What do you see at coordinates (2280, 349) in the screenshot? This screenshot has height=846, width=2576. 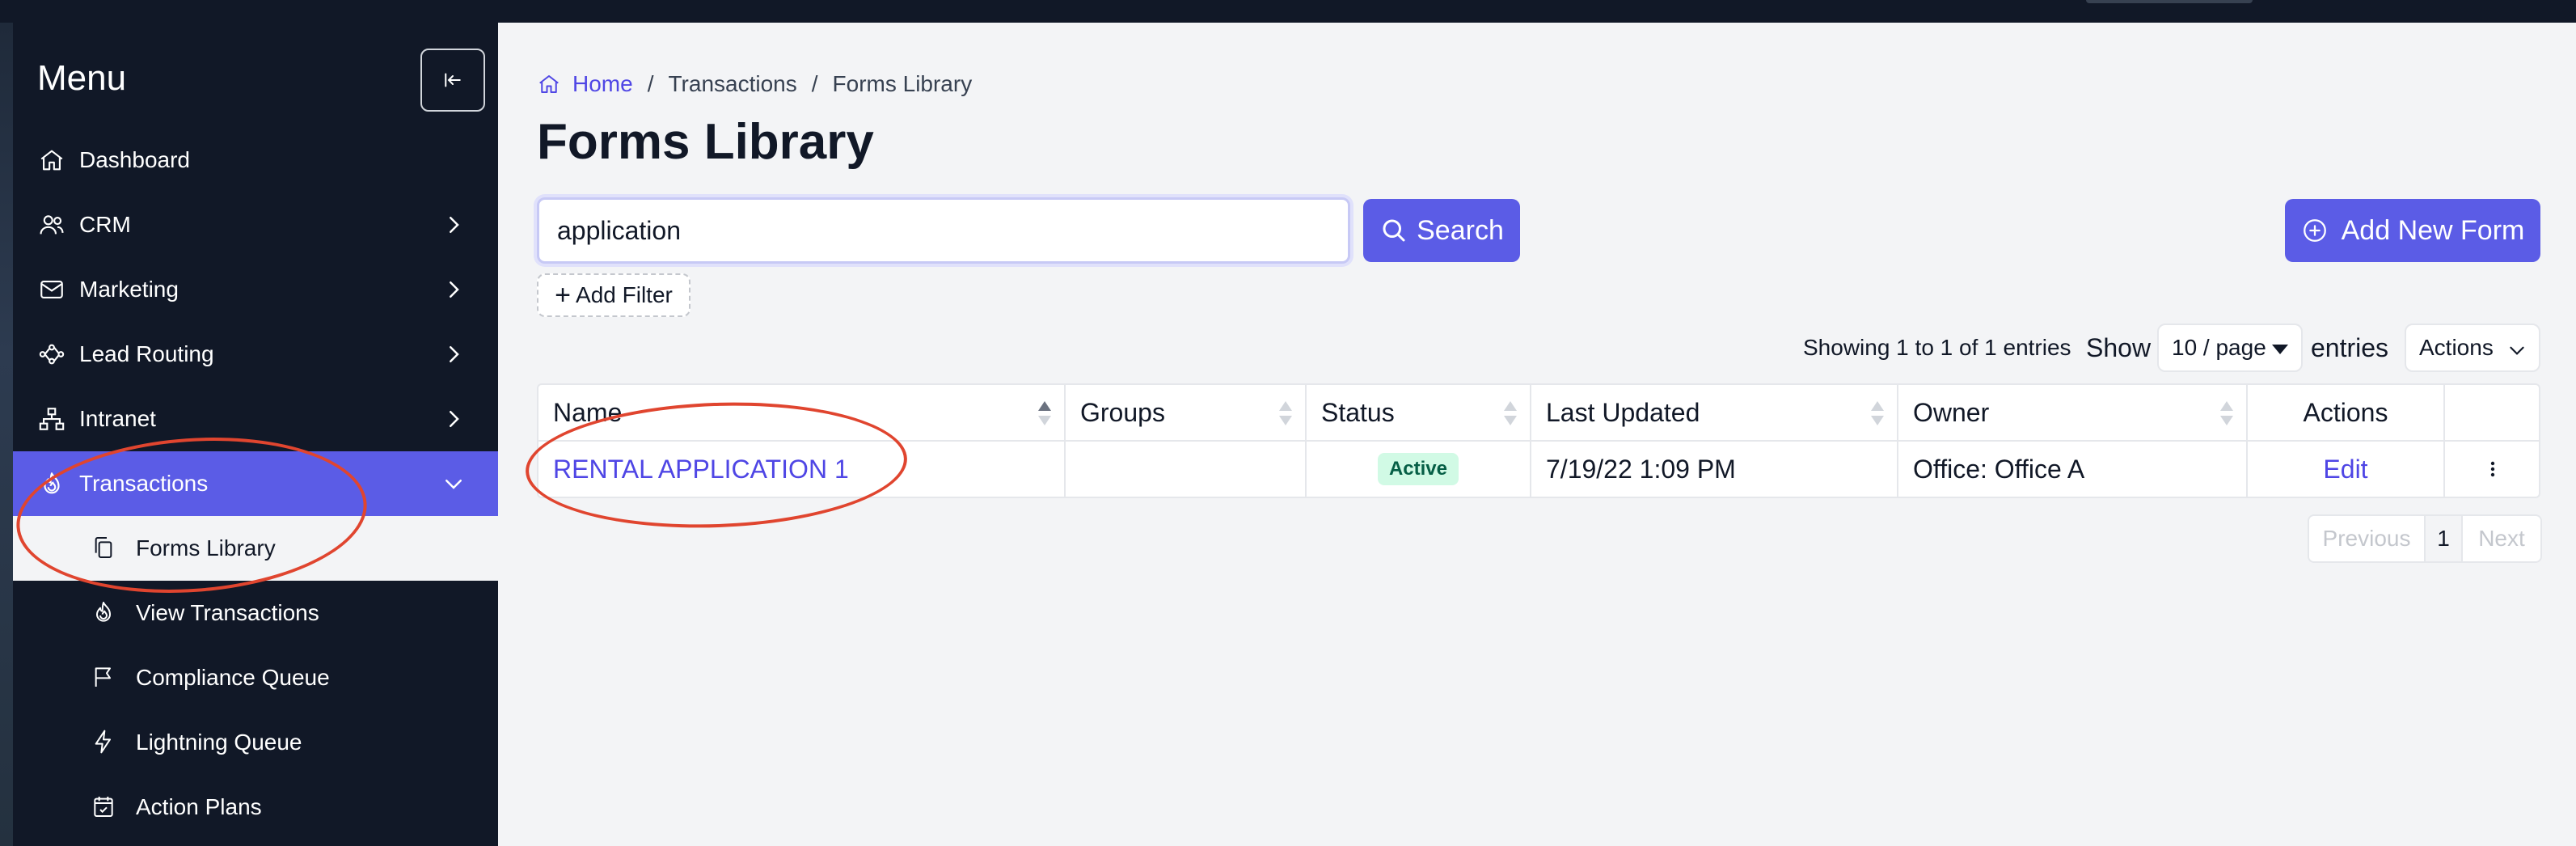 I see `caret-down-icon` at bounding box center [2280, 349].